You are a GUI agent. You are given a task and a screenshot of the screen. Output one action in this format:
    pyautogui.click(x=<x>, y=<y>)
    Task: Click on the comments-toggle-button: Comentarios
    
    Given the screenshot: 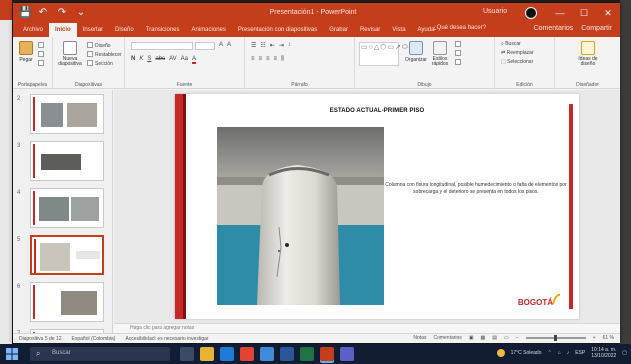 What is the action you would take?
    pyautogui.click(x=447, y=338)
    